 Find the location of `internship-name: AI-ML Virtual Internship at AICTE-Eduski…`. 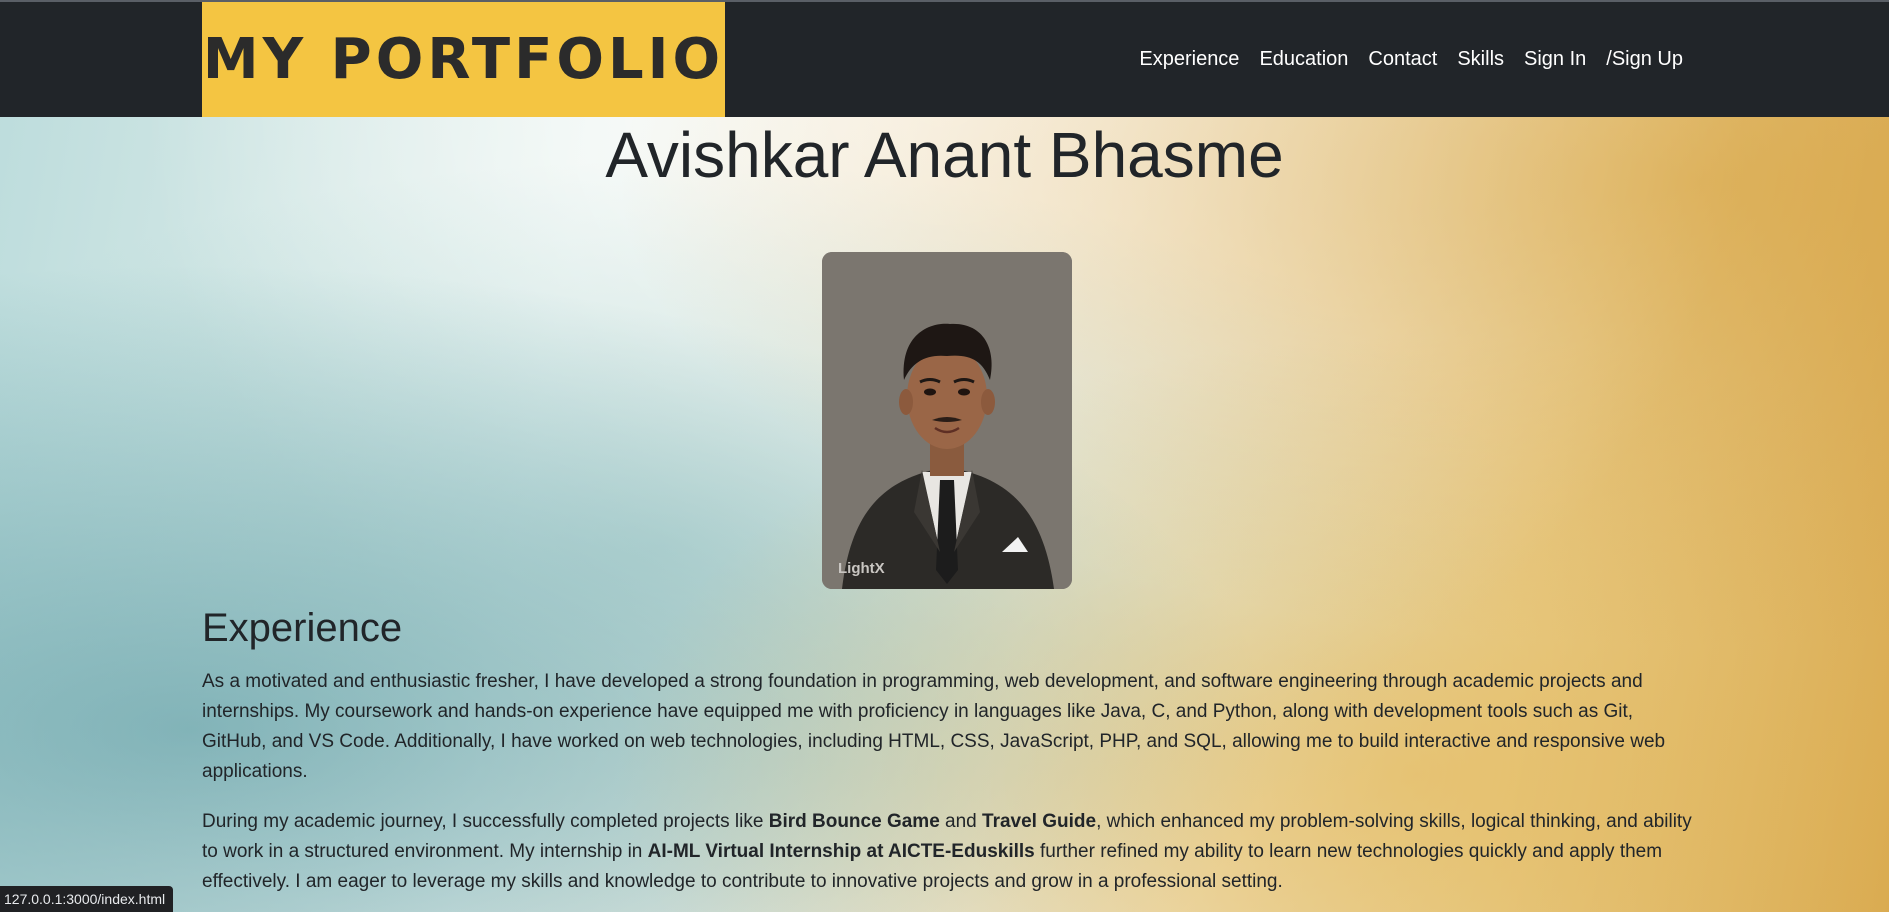

internship-name: AI-ML Virtual Internship at AICTE-Eduski… is located at coordinates (841, 851).